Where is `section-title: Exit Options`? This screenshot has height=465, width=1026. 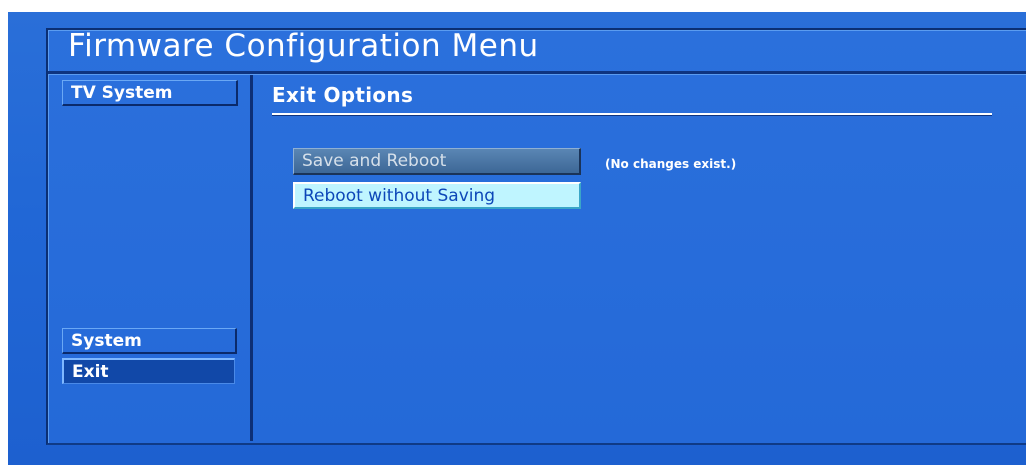
section-title: Exit Options is located at coordinates (343, 95).